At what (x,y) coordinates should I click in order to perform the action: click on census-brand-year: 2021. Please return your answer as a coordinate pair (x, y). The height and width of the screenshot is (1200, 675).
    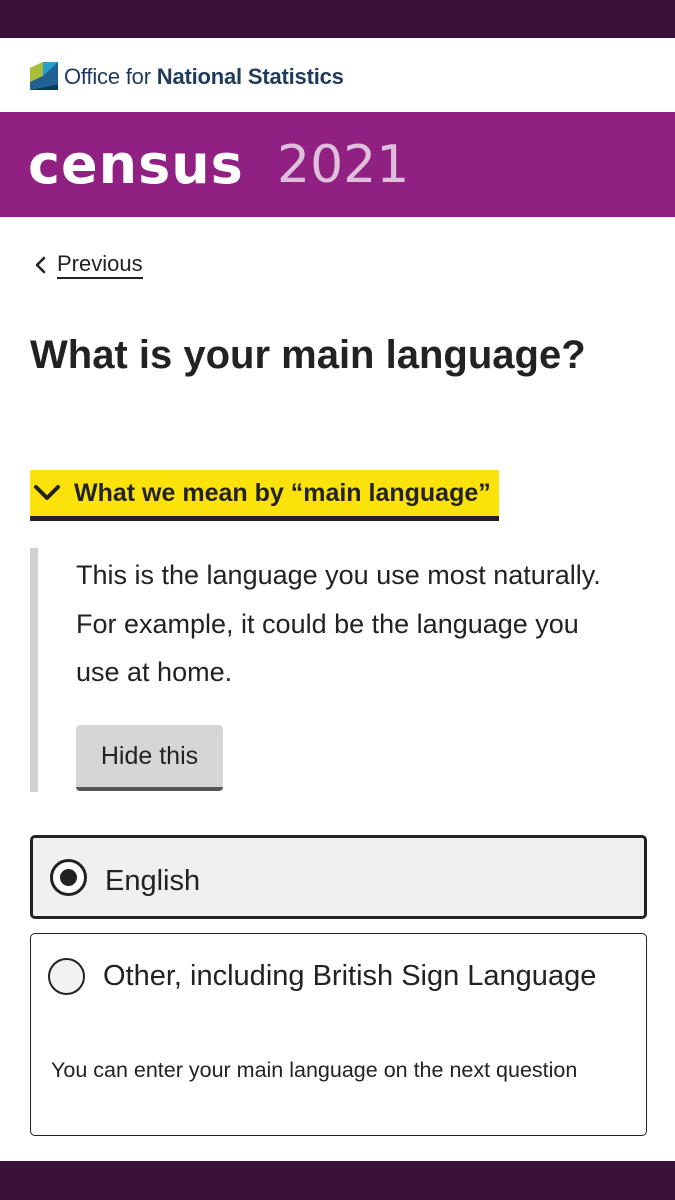
    Looking at the image, I should click on (343, 165).